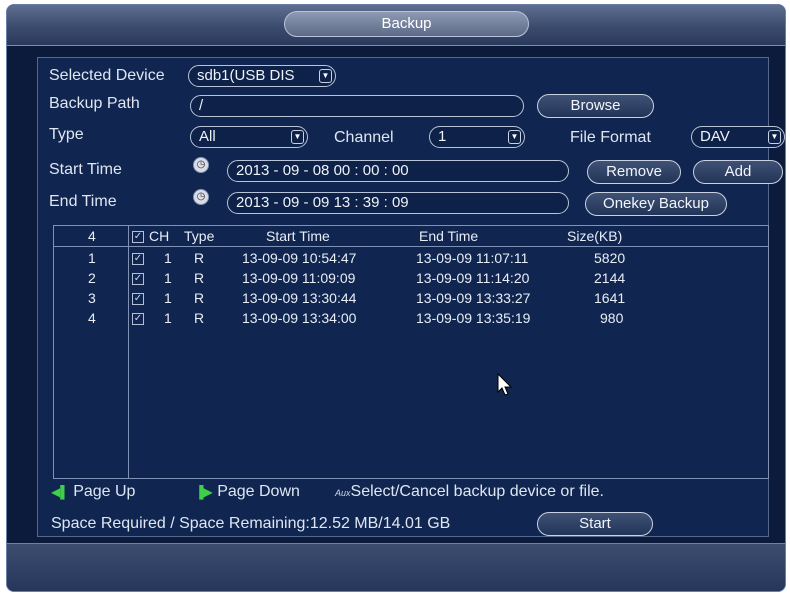 The image size is (790, 596). Describe the element at coordinates (138, 237) in the screenshot. I see `select-all-checkbox: ✓` at that location.